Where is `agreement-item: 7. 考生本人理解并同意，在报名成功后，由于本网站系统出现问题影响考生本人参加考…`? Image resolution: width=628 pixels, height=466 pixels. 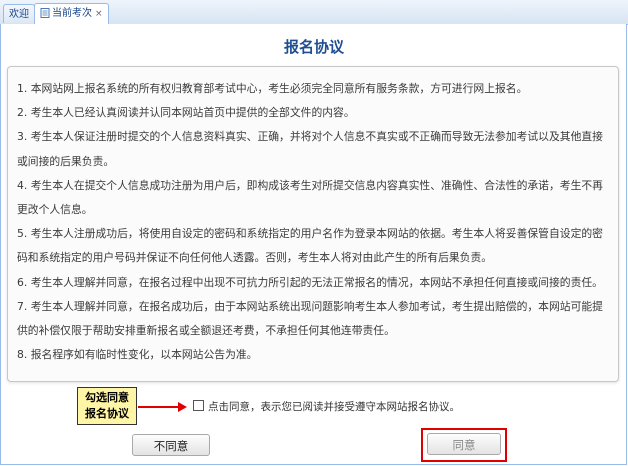
agreement-item: 7. 考生本人理解并同意，在报名成功后，由于本网站系统出现问题影响考生本人参加考… is located at coordinates (310, 318).